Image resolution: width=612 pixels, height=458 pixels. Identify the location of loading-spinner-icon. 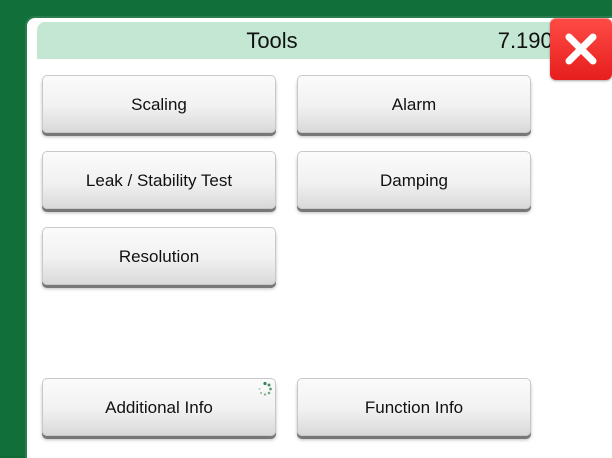
(265, 388).